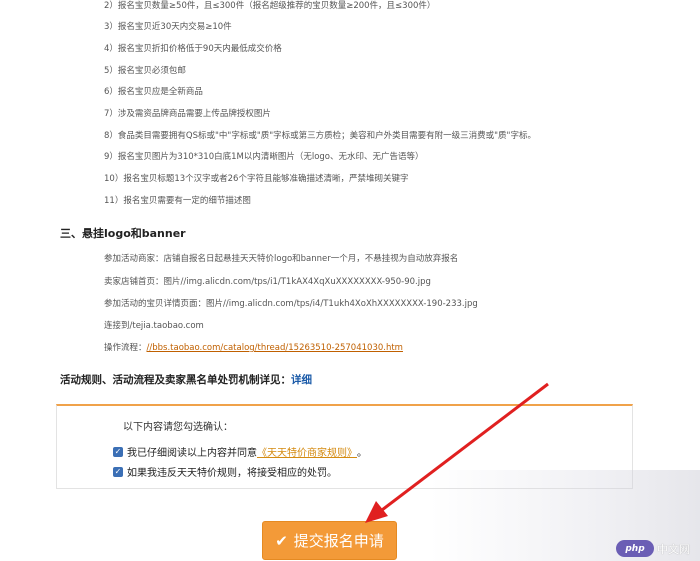 The height and width of the screenshot is (561, 700). I want to click on arrow-shaft, so click(465, 447).